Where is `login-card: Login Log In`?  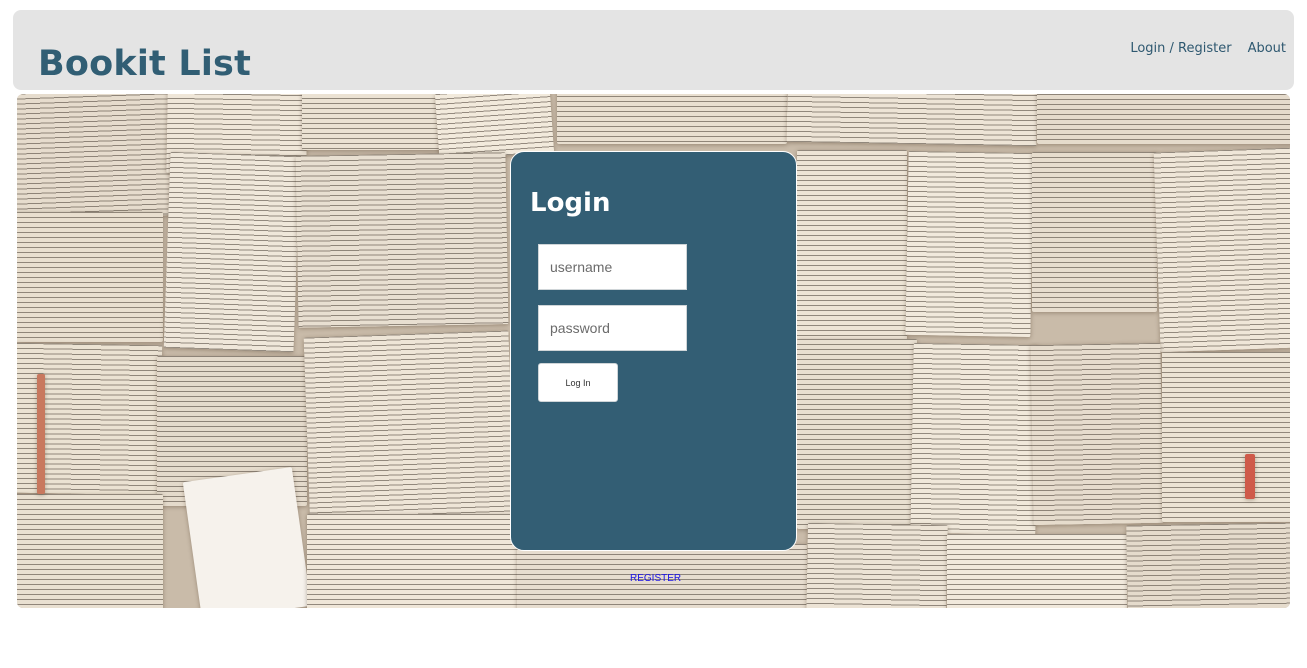 login-card: Login Log In is located at coordinates (653, 351).